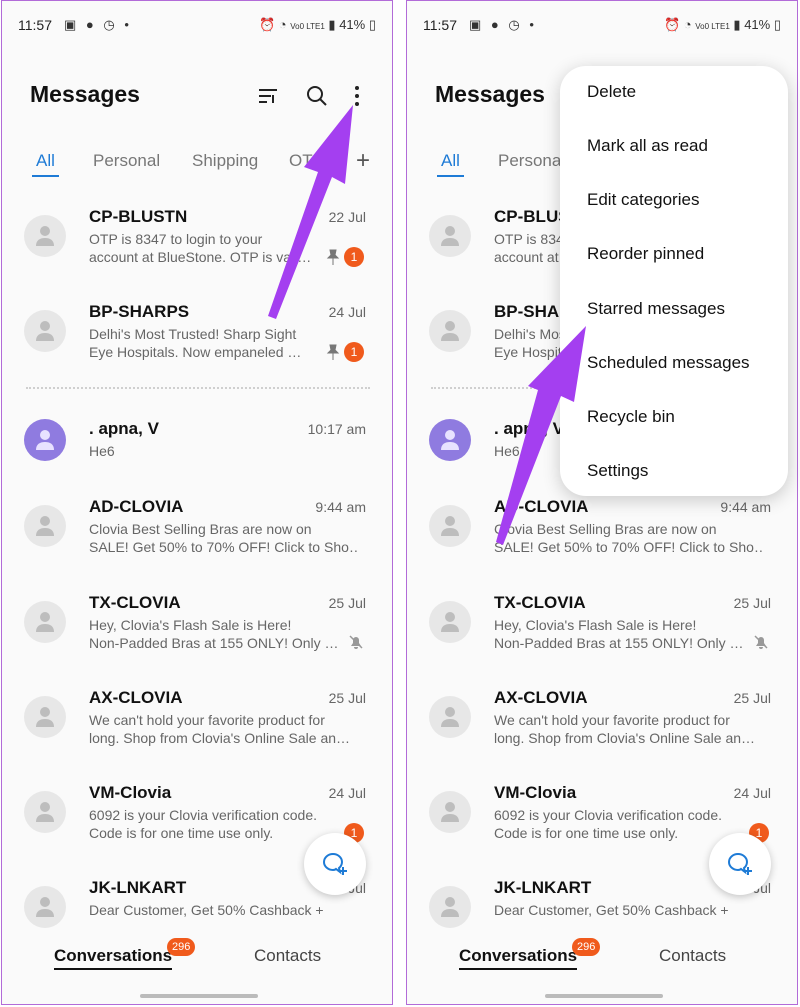 Image resolution: width=800 pixels, height=1007 pixels. I want to click on annotation-arrow-left, so click(310, 212).